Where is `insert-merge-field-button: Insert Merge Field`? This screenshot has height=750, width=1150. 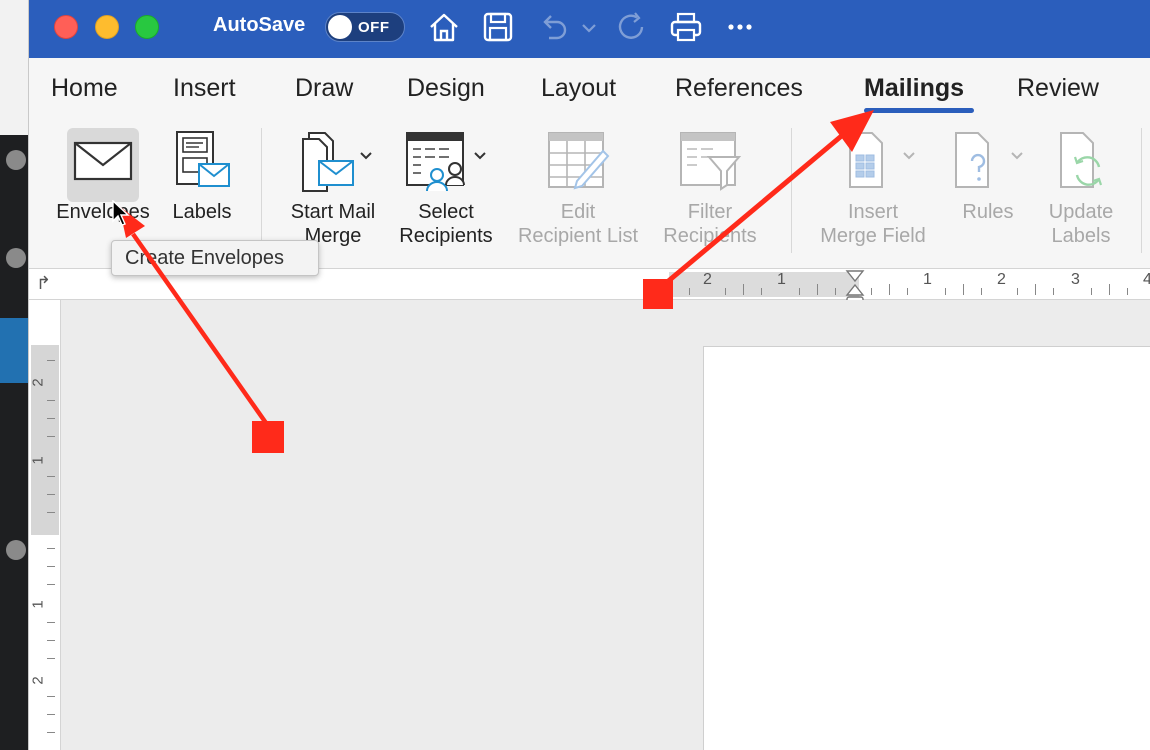 insert-merge-field-button: Insert Merge Field is located at coordinates (873, 187).